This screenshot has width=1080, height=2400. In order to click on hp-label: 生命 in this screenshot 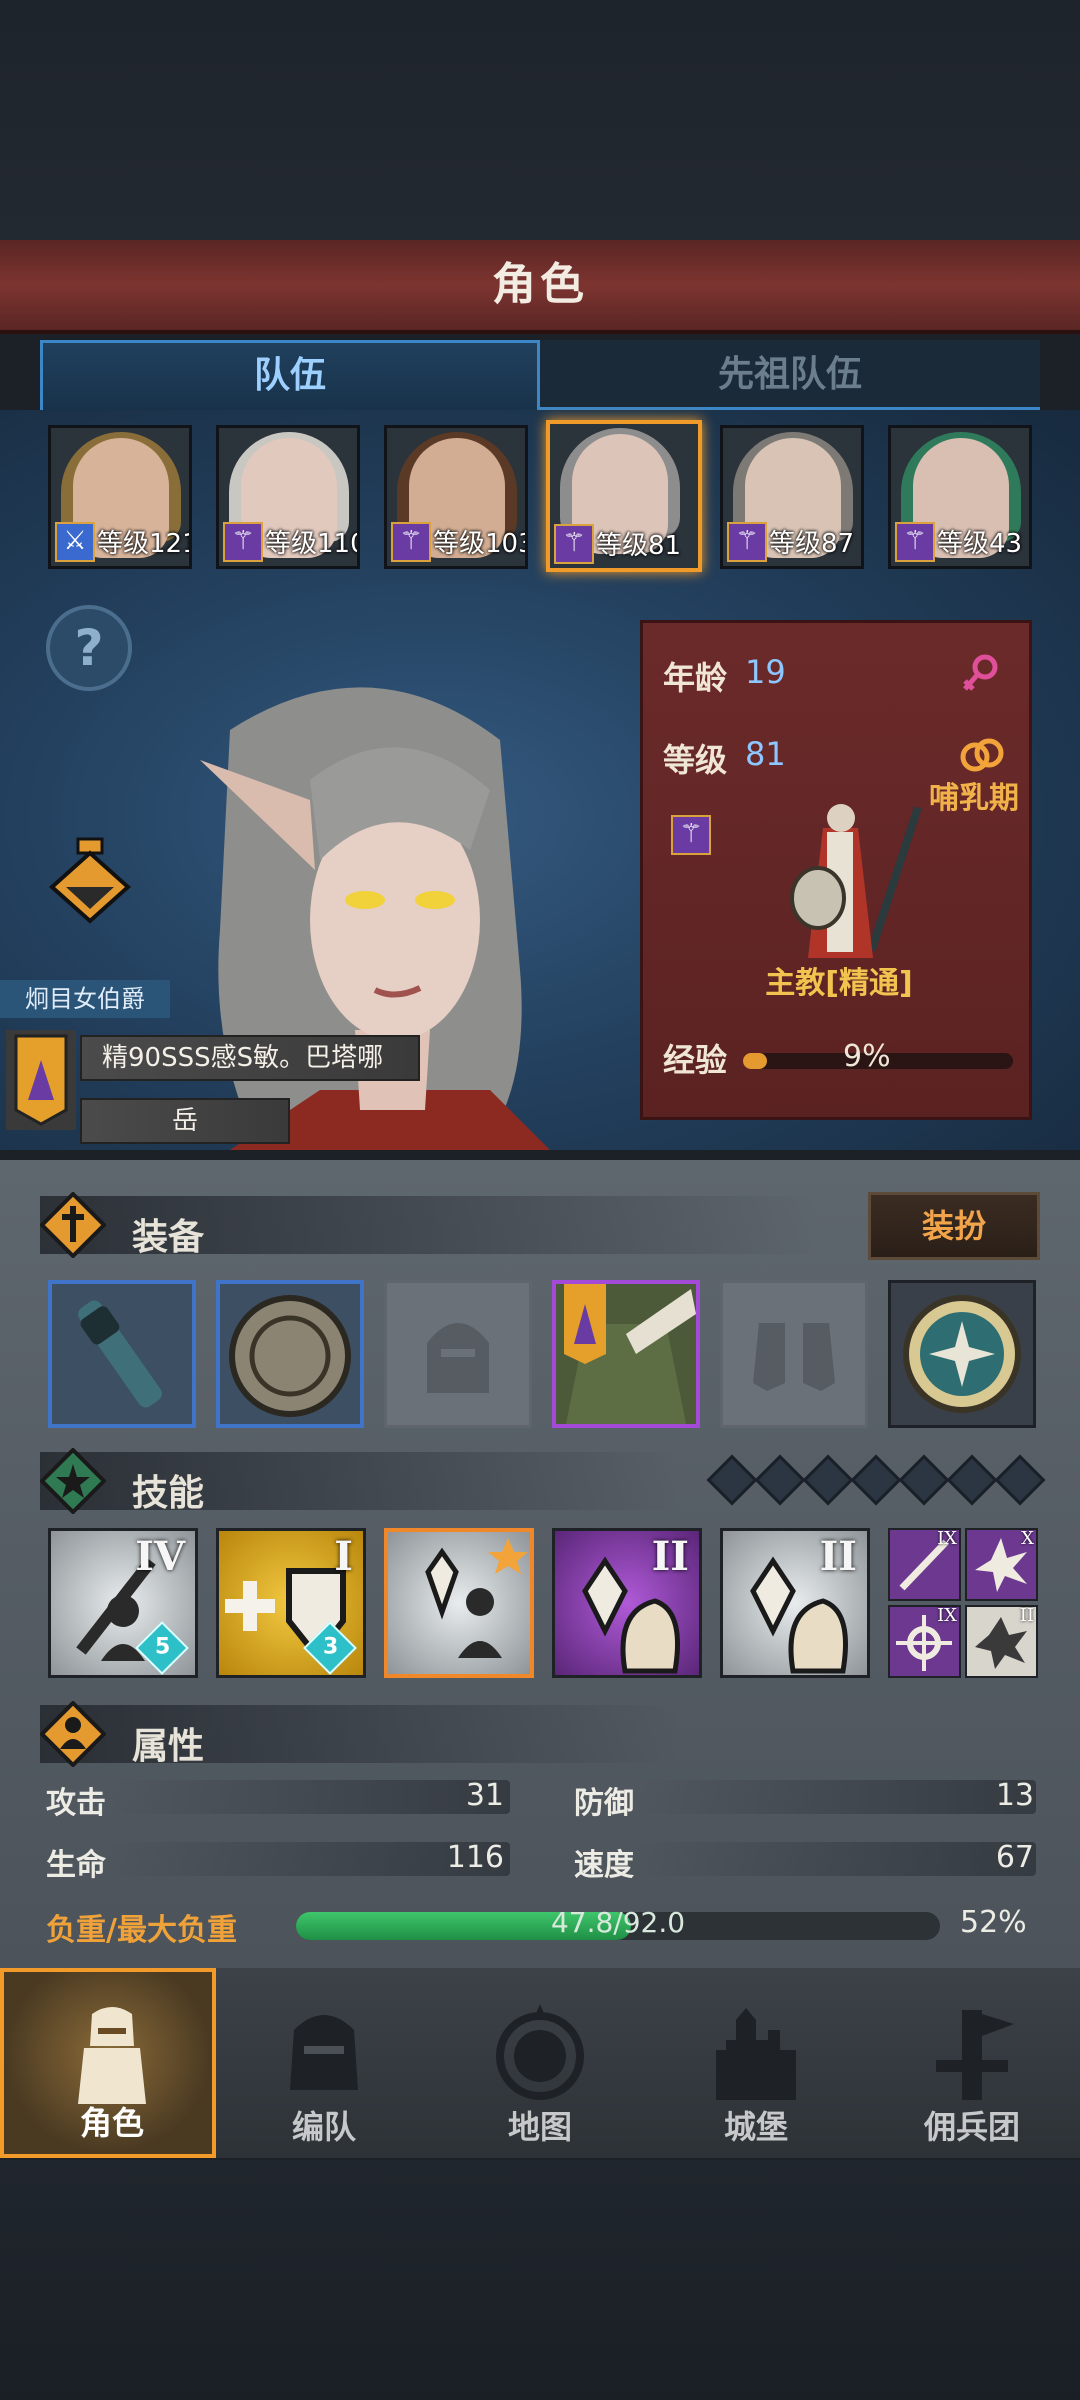, I will do `click(76, 1865)`.